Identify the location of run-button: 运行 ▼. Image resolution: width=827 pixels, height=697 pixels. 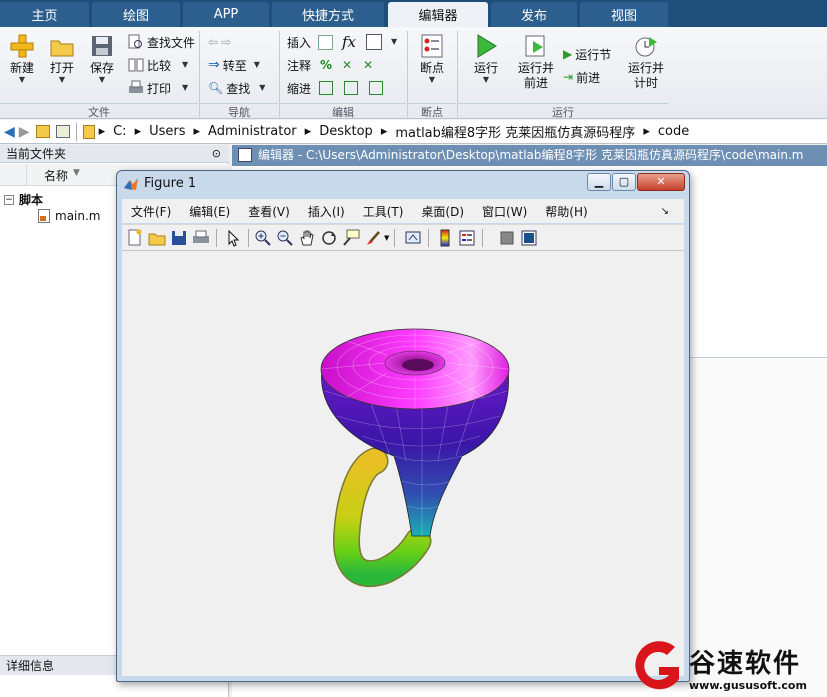
(486, 58).